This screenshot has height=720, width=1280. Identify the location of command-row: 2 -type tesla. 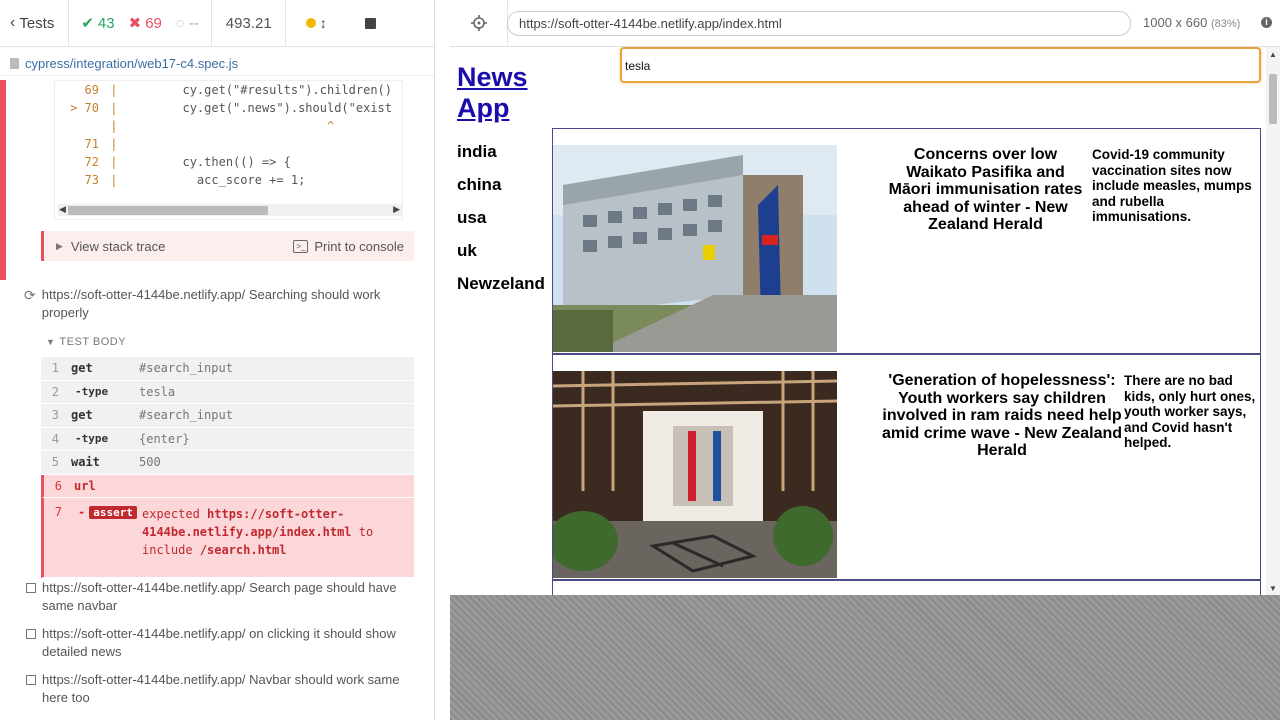
(227, 392).